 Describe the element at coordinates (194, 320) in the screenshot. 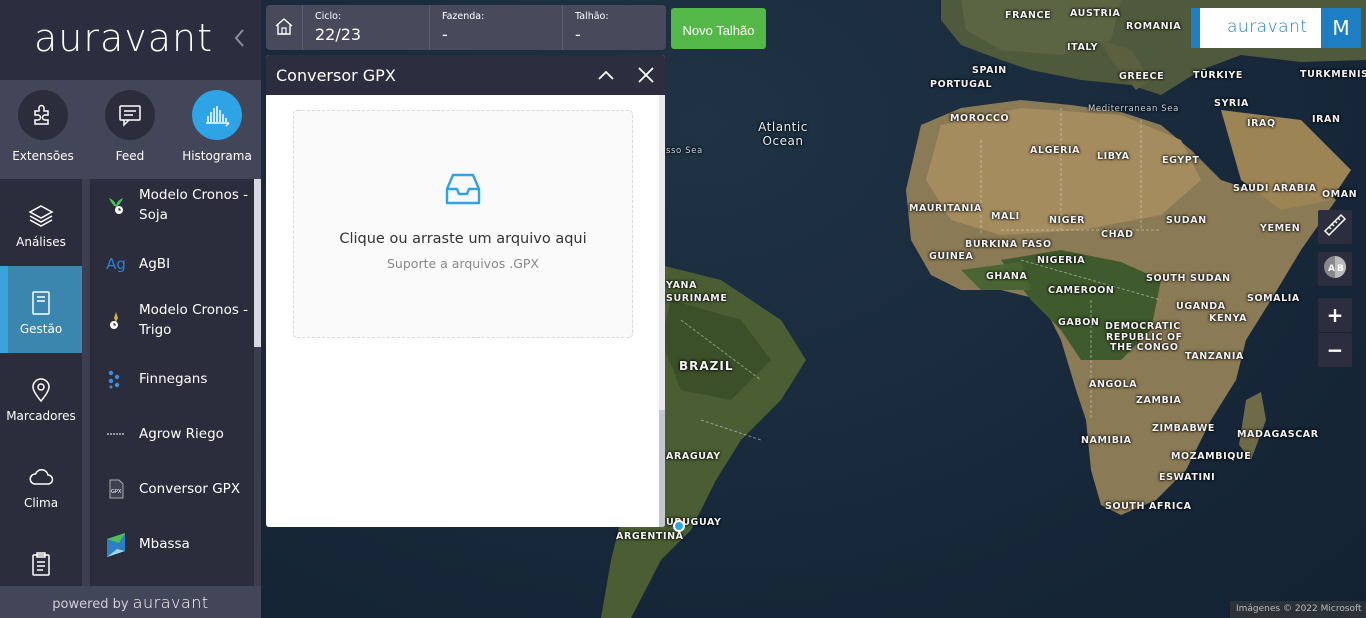

I see `extension-label: Modelo Cronos - Trigo` at that location.